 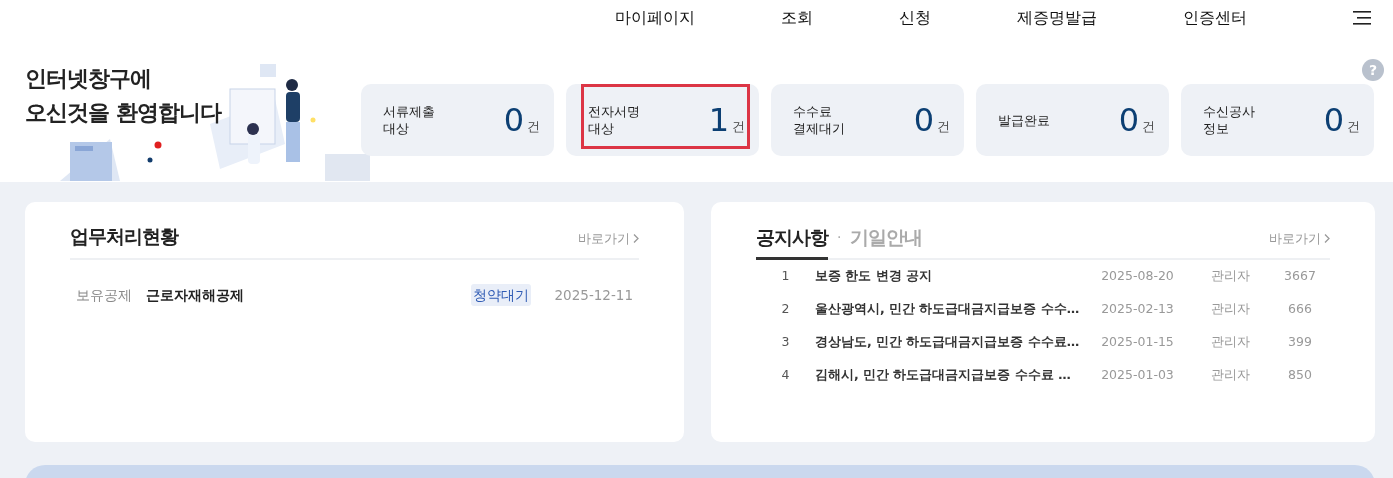 What do you see at coordinates (1300, 276) in the screenshot?
I see `view-count: 3667` at bounding box center [1300, 276].